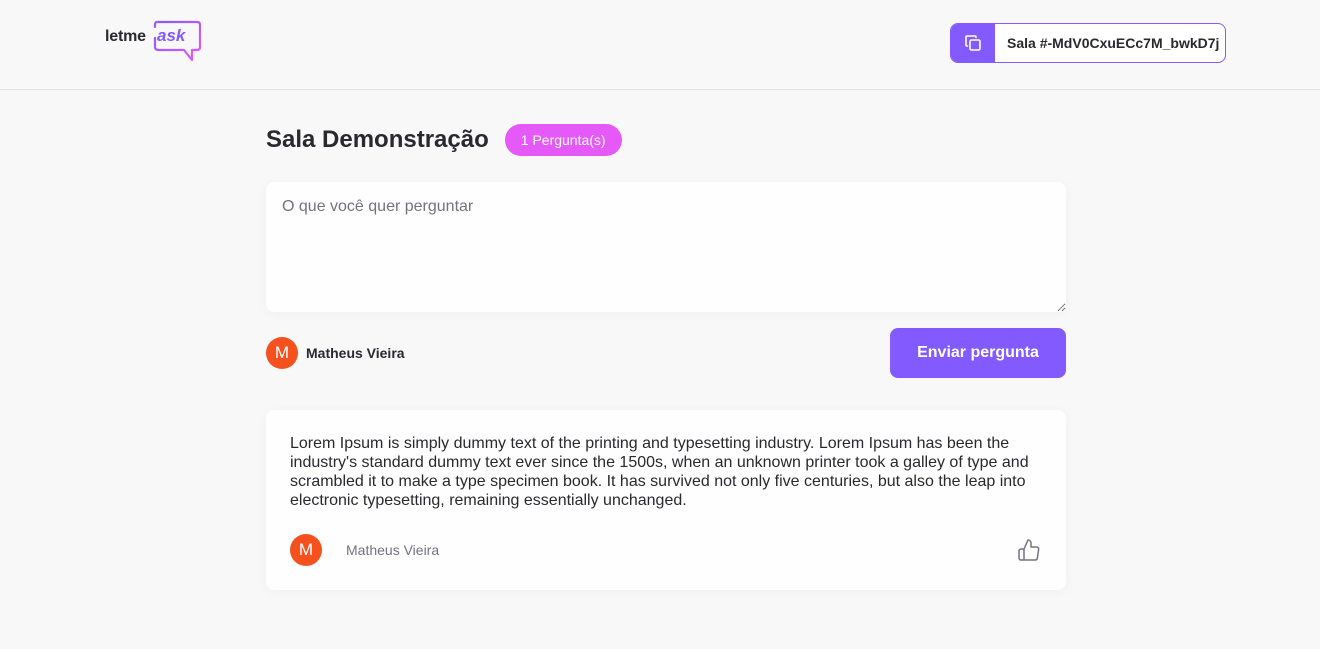  What do you see at coordinates (355, 353) in the screenshot?
I see `current-user-name: Matheus Vieira` at bounding box center [355, 353].